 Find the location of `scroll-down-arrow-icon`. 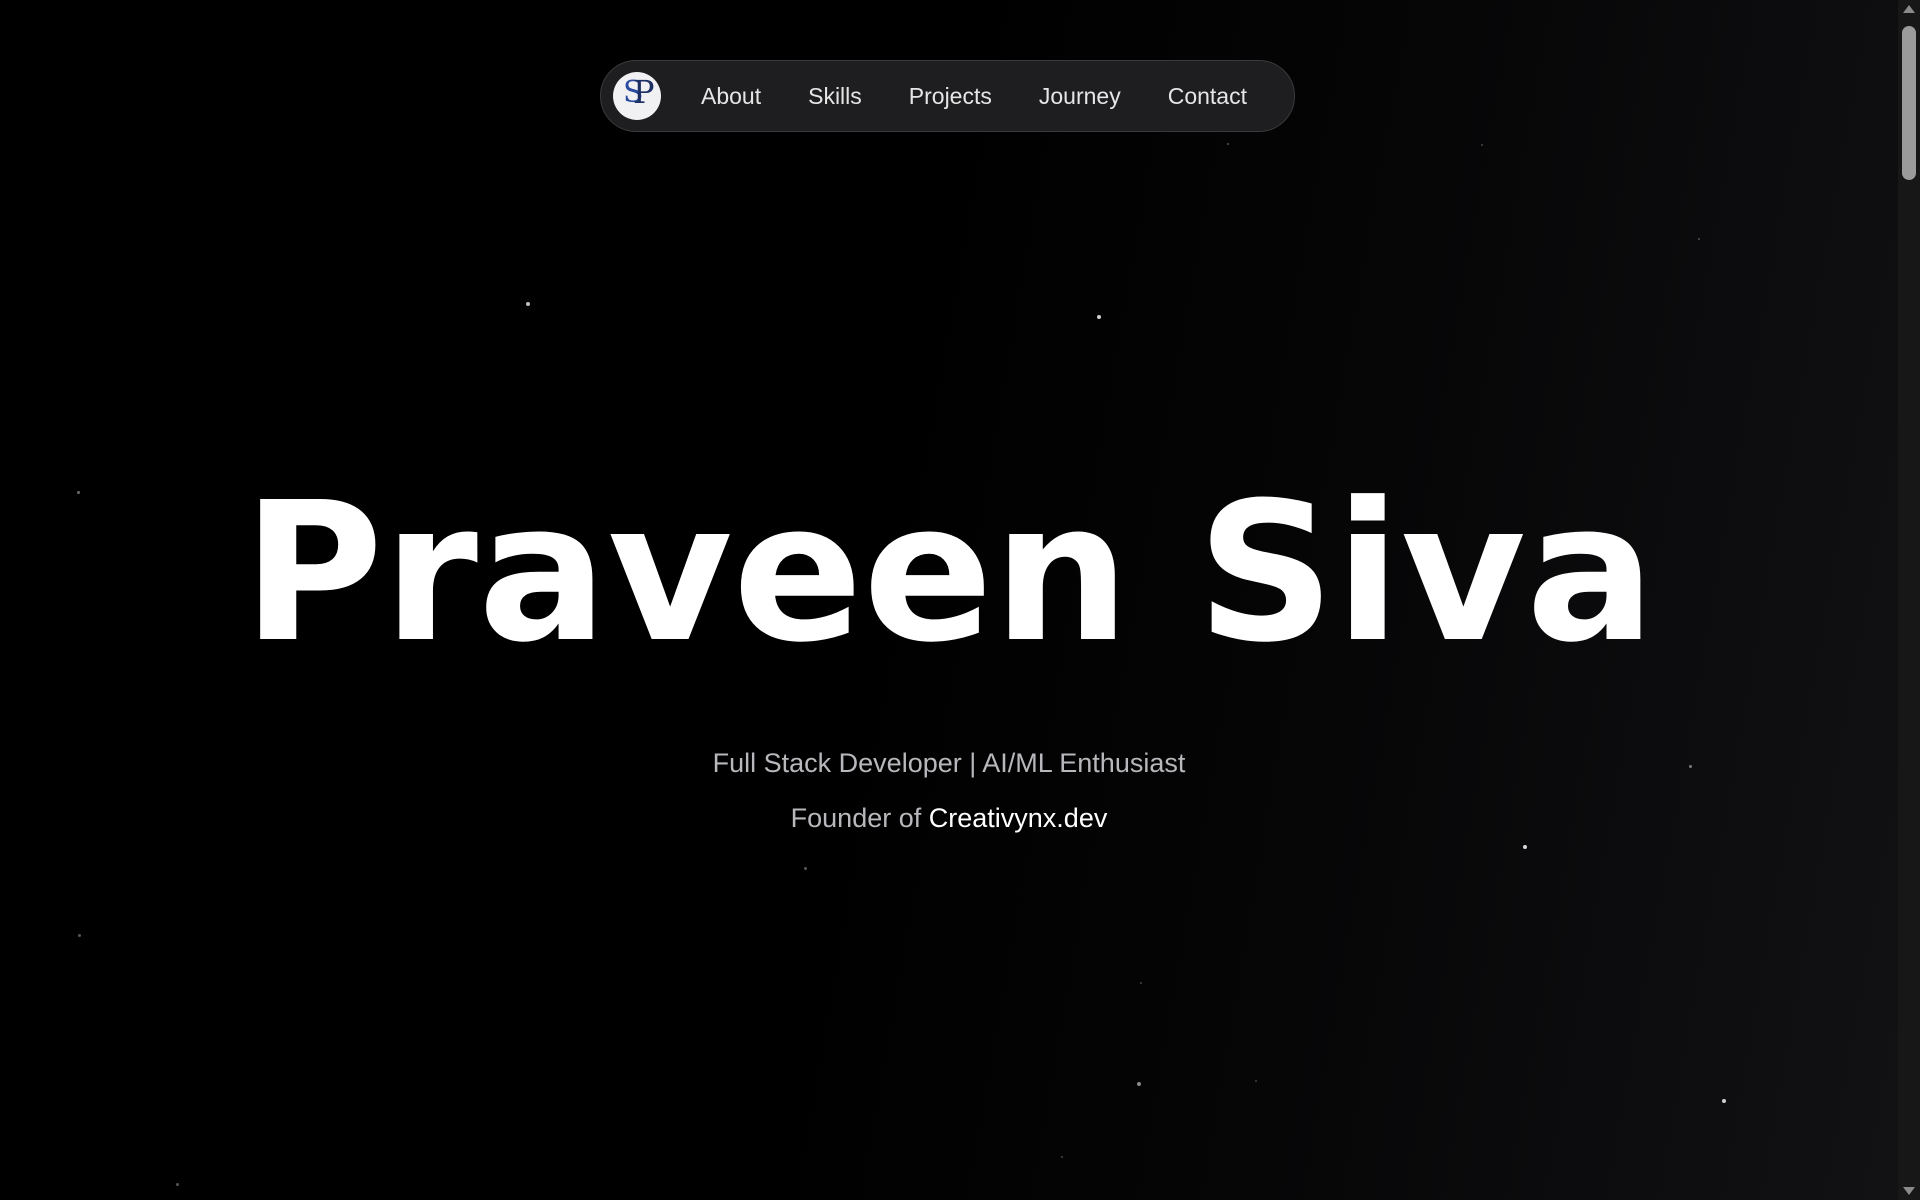

scroll-down-arrow-icon is located at coordinates (1909, 1191).